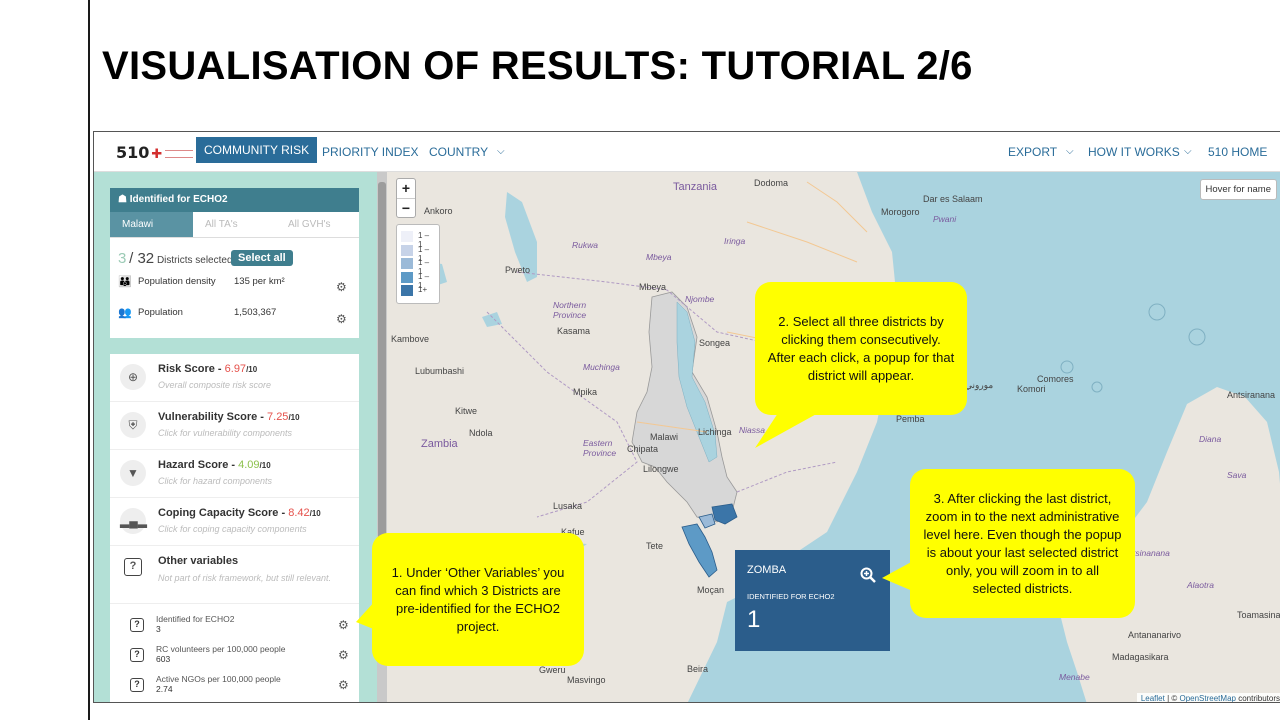 This screenshot has height=720, width=1280. Describe the element at coordinates (440, 371) in the screenshot. I see `place-label: Lubumbashi` at that location.